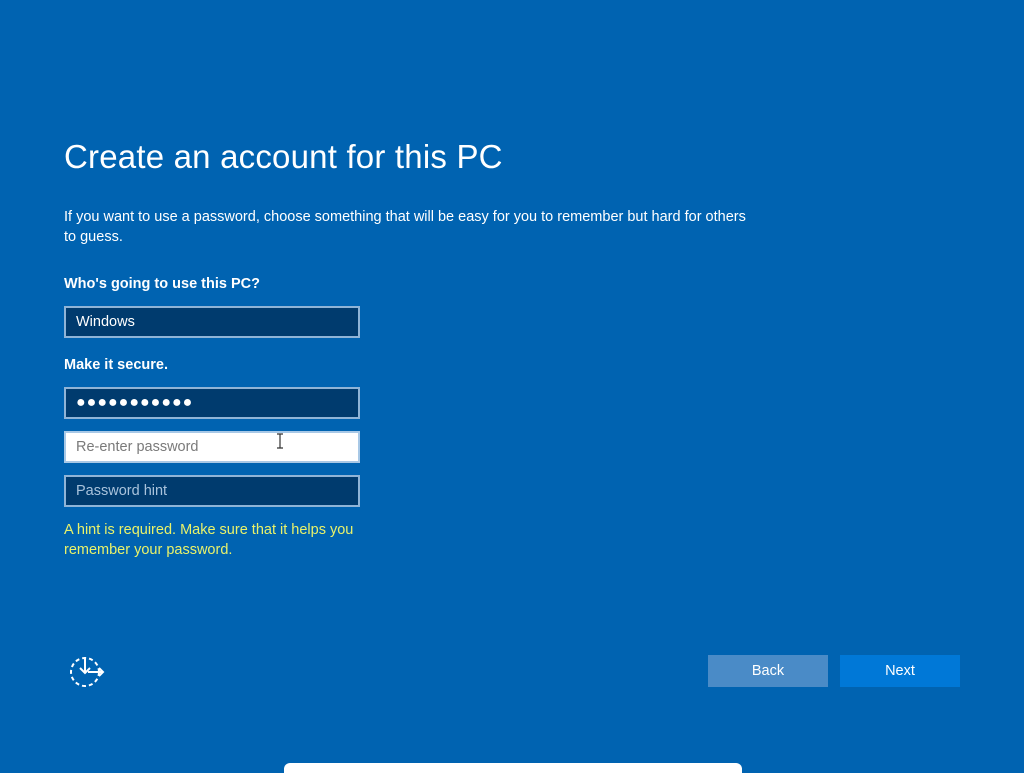 This screenshot has width=1024, height=773. What do you see at coordinates (513, 768) in the screenshot?
I see `bottom-panel-edge` at bounding box center [513, 768].